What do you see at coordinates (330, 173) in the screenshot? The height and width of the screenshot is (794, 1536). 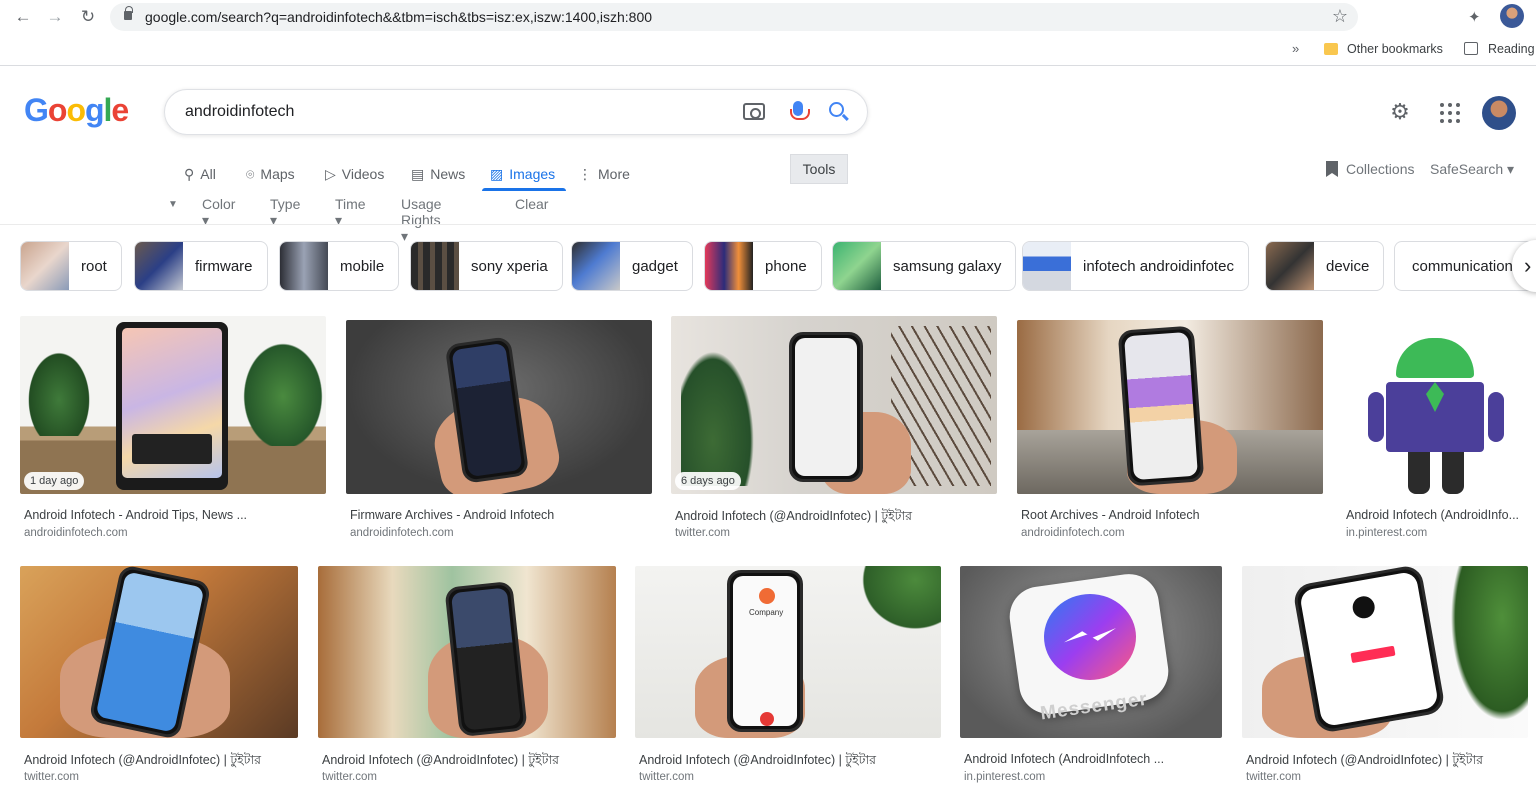 I see `play-icon: ▷` at bounding box center [330, 173].